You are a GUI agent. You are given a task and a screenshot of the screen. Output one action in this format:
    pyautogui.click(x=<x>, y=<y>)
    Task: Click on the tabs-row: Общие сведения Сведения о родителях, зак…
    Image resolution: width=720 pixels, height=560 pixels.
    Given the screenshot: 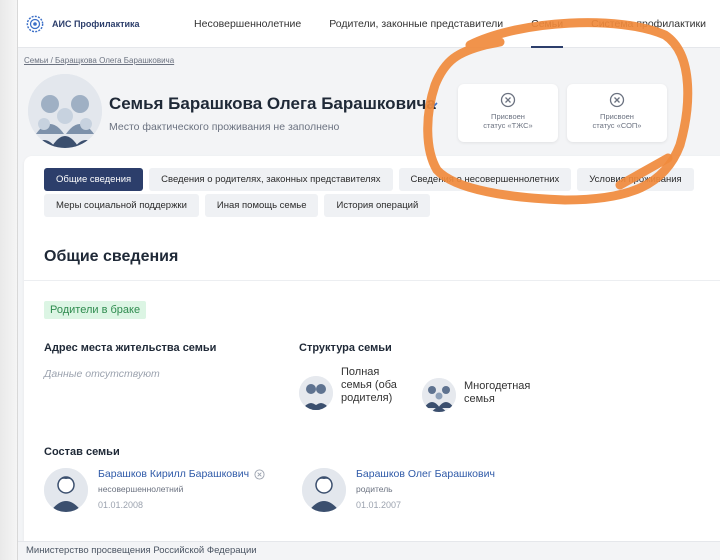 What is the action you would take?
    pyautogui.click(x=369, y=179)
    